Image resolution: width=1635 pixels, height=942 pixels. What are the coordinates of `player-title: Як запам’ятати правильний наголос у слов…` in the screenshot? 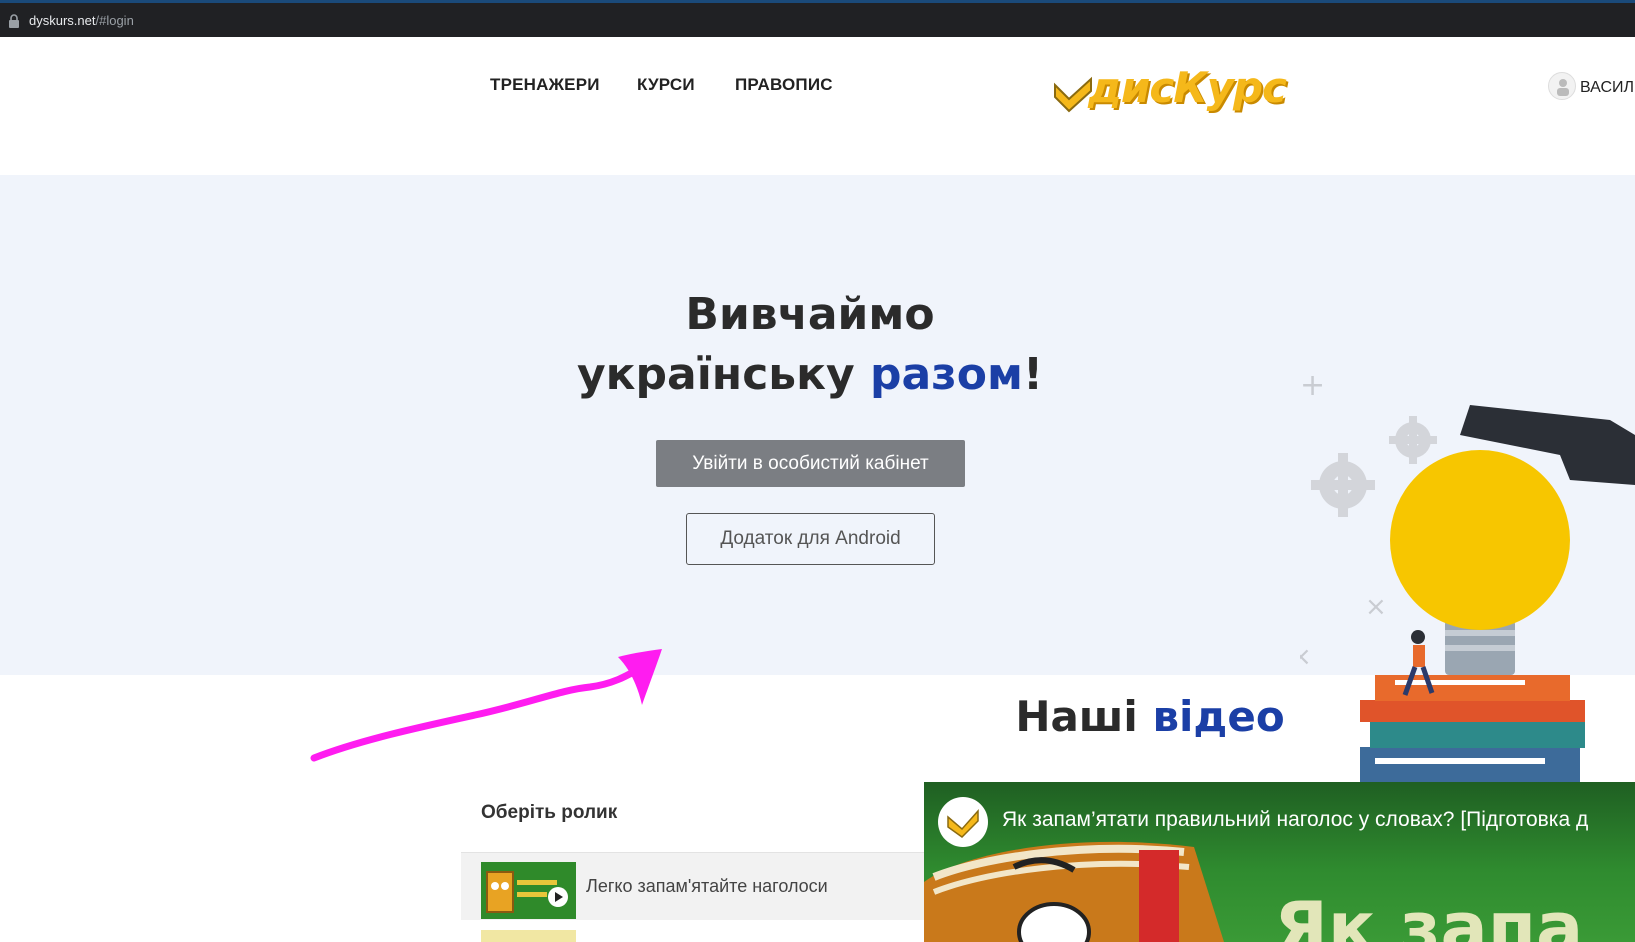 It's located at (1295, 820).